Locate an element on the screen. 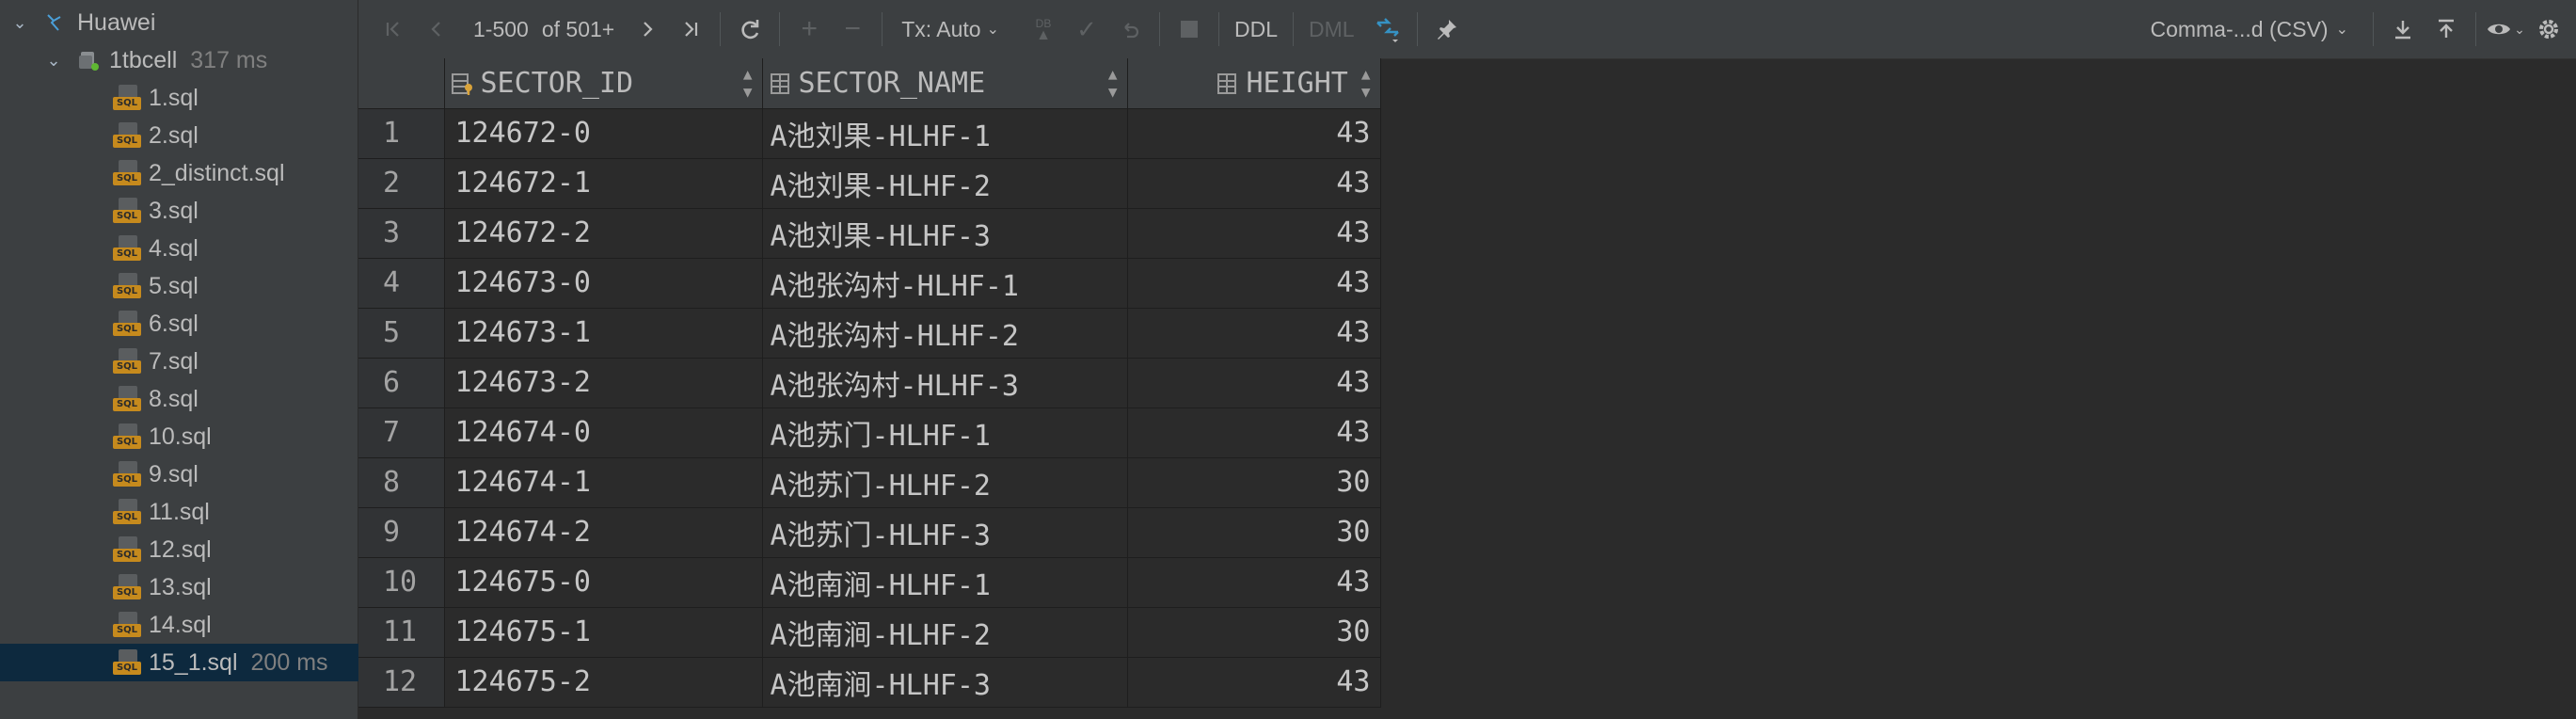 The height and width of the screenshot is (719, 2576). cell-sector-name: A池张沟村-HLHF-2 is located at coordinates (945, 333).